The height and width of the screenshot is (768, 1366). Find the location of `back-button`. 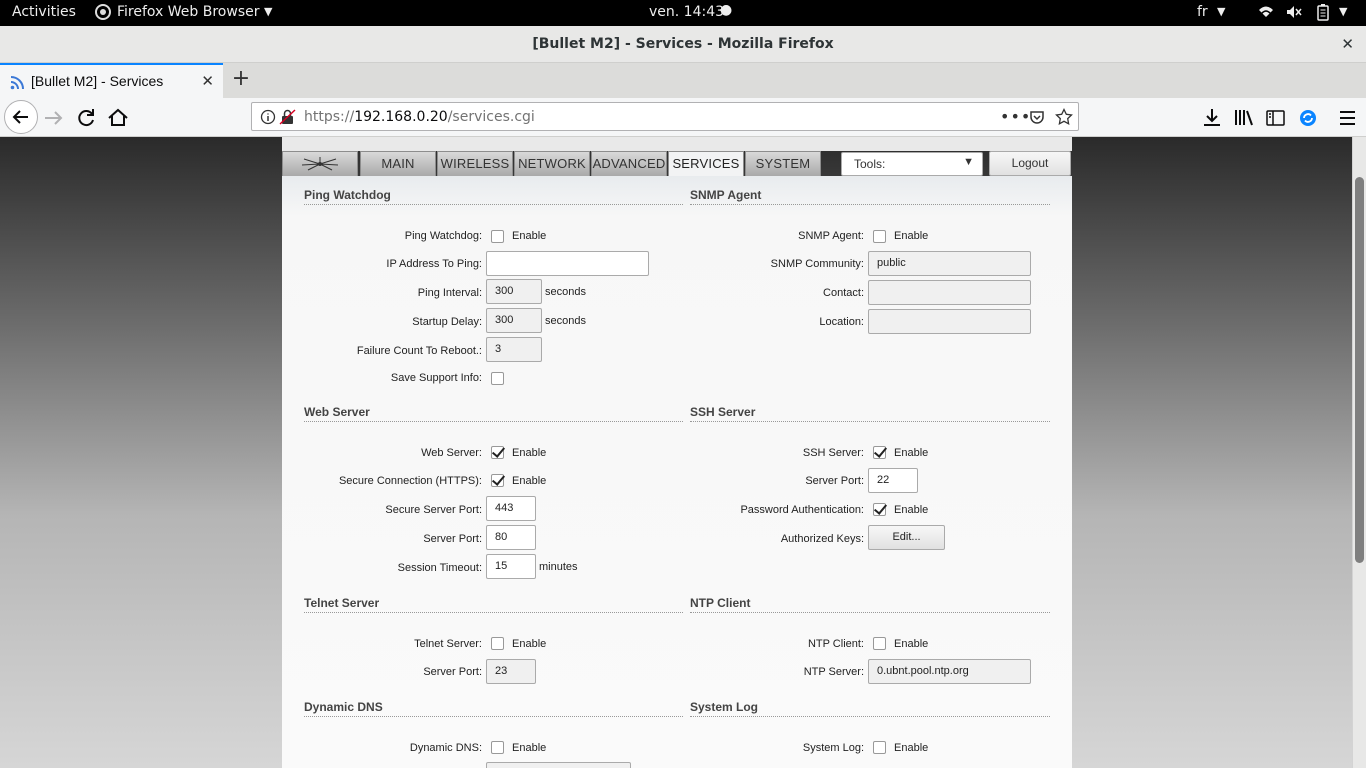

back-button is located at coordinates (21, 117).